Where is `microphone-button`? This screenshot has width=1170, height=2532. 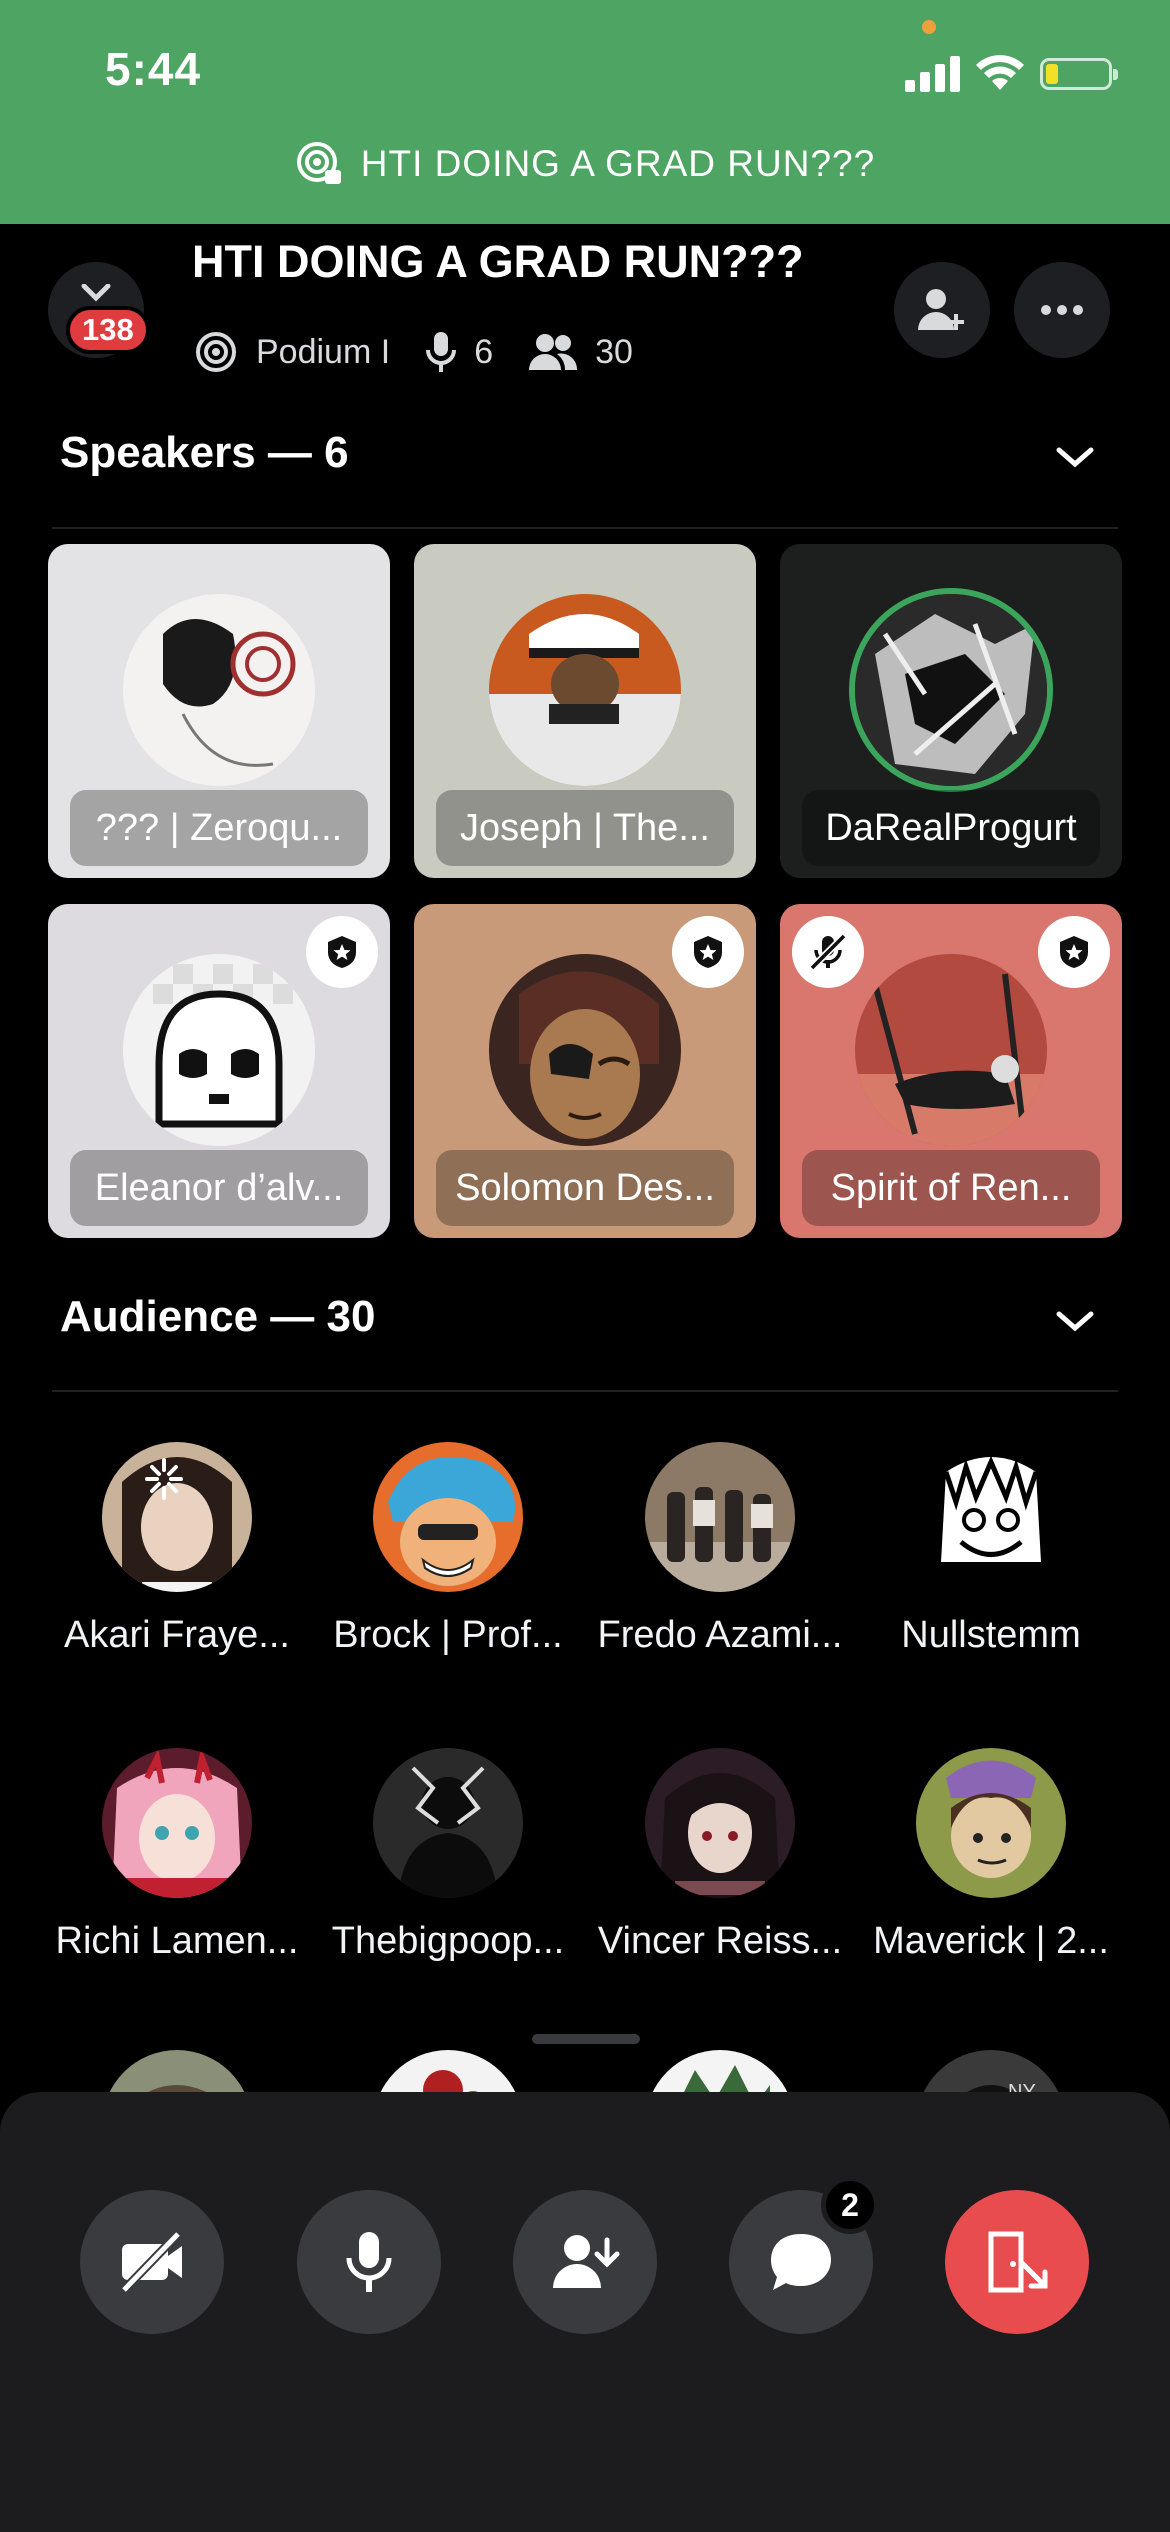 microphone-button is located at coordinates (369, 2262).